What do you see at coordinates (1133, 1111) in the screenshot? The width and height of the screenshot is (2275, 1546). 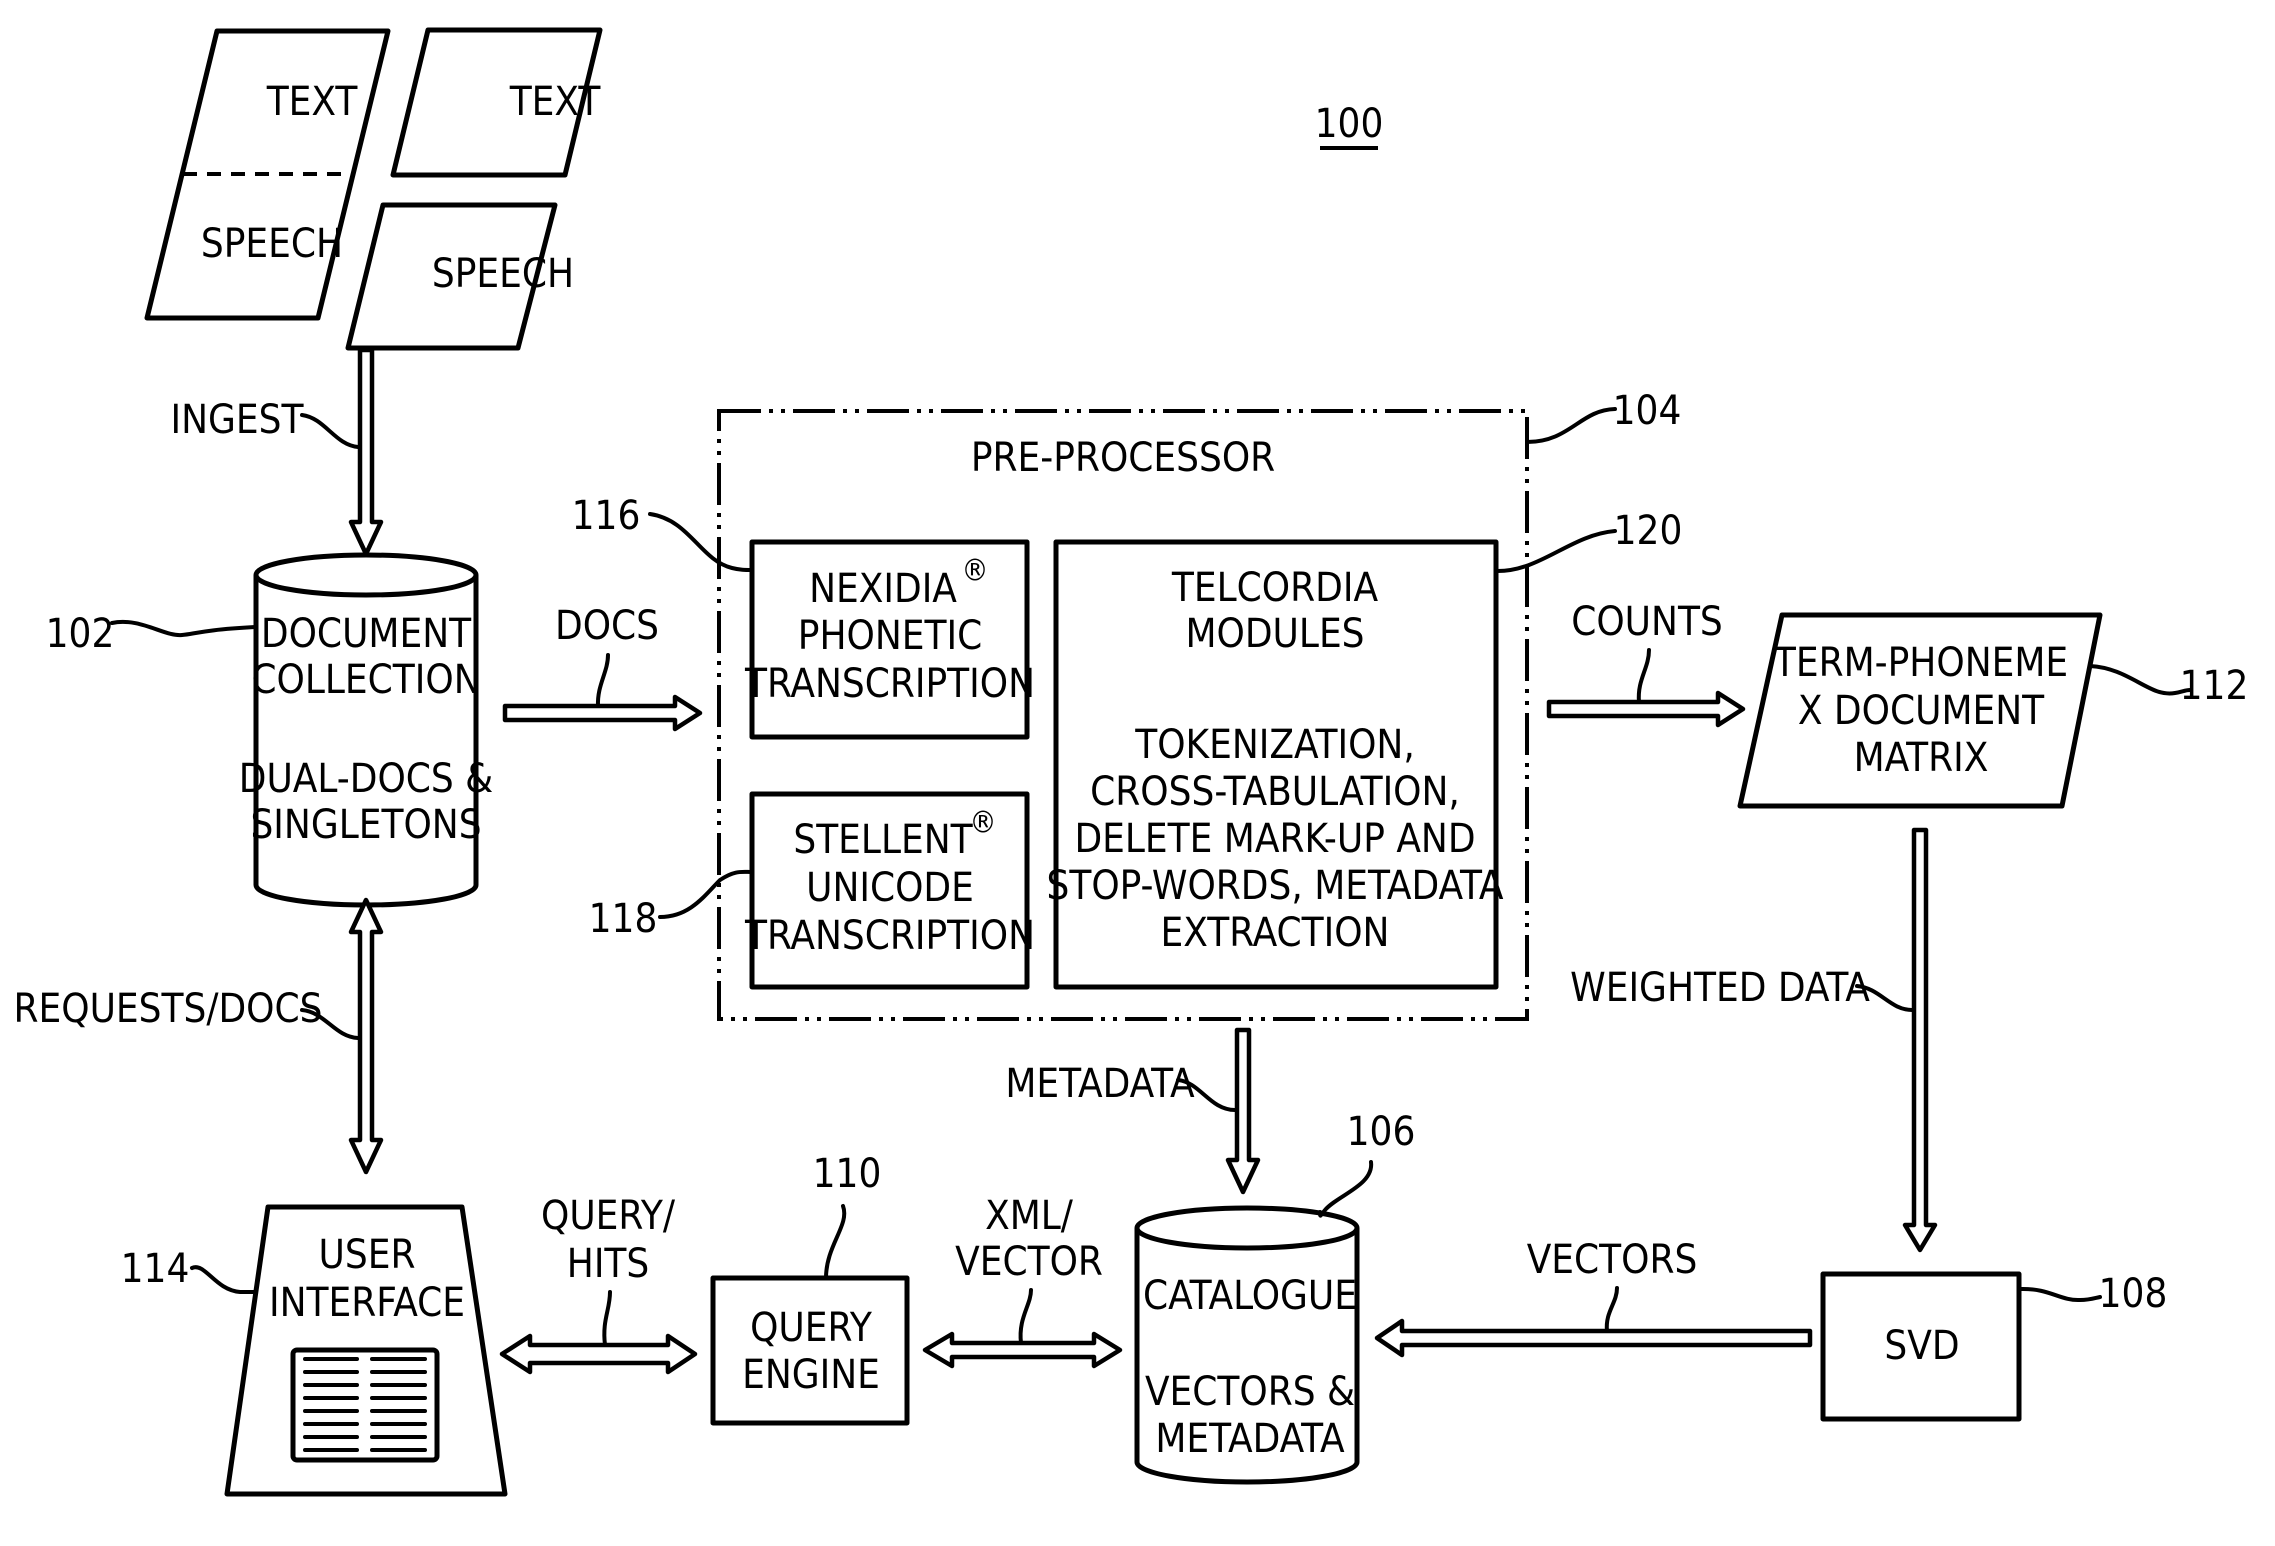 I see `metadata-arrow: METADATA` at bounding box center [1133, 1111].